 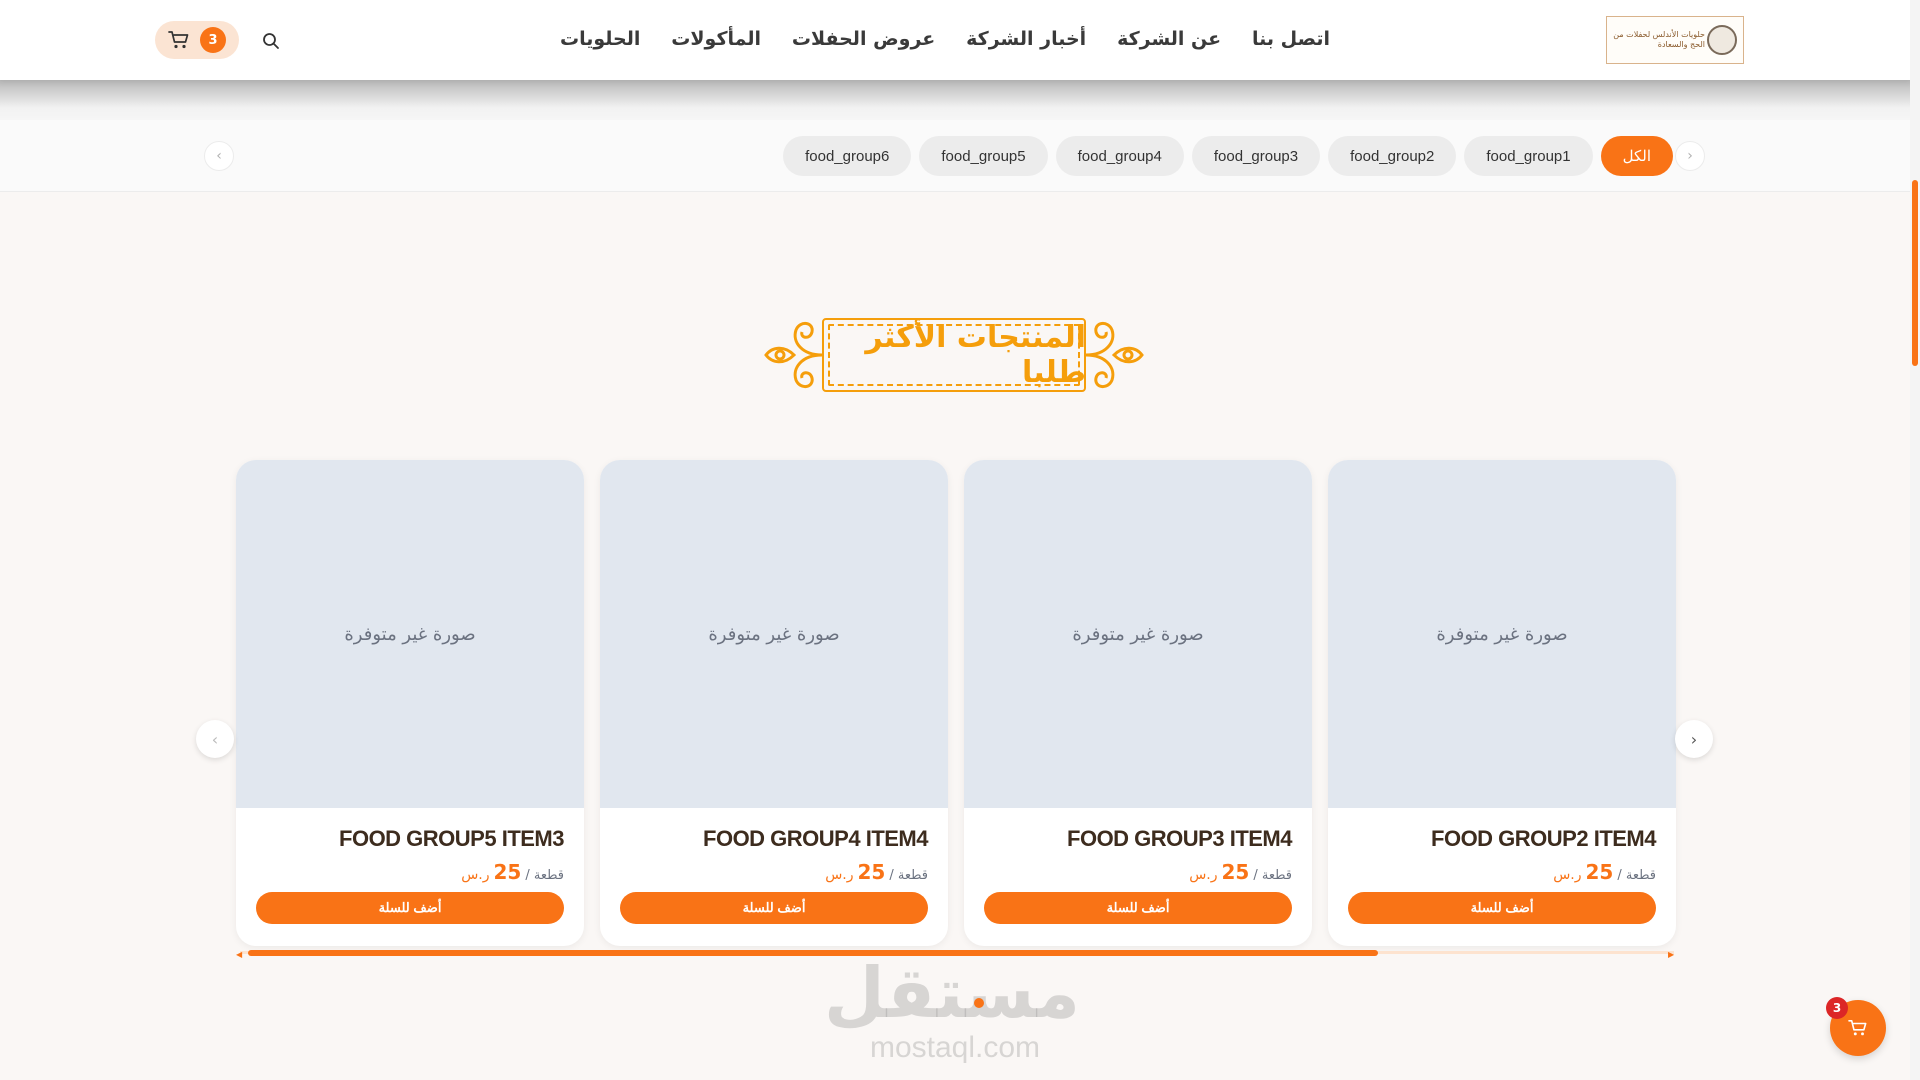 What do you see at coordinates (1169, 39) in the screenshot?
I see `nav-about: عن الشركة` at bounding box center [1169, 39].